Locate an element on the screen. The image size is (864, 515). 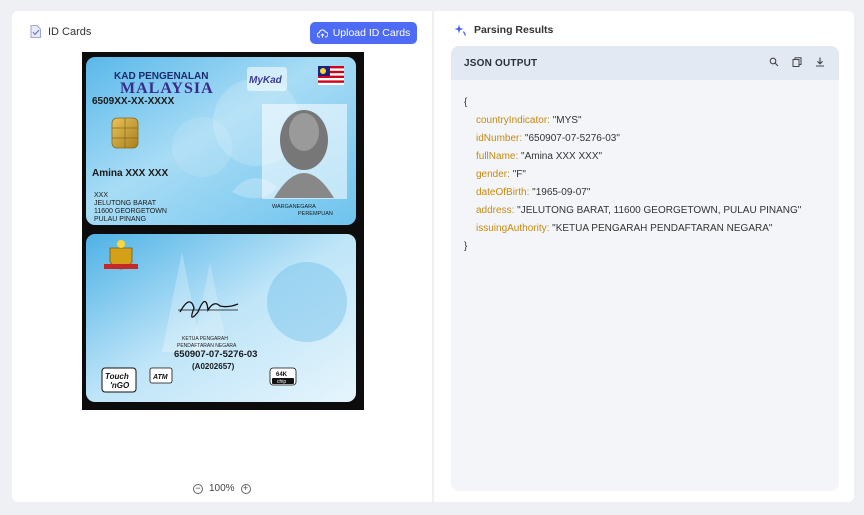
json-line: dateOfBirth: "1965-09-07" is located at coordinates (645, 193).